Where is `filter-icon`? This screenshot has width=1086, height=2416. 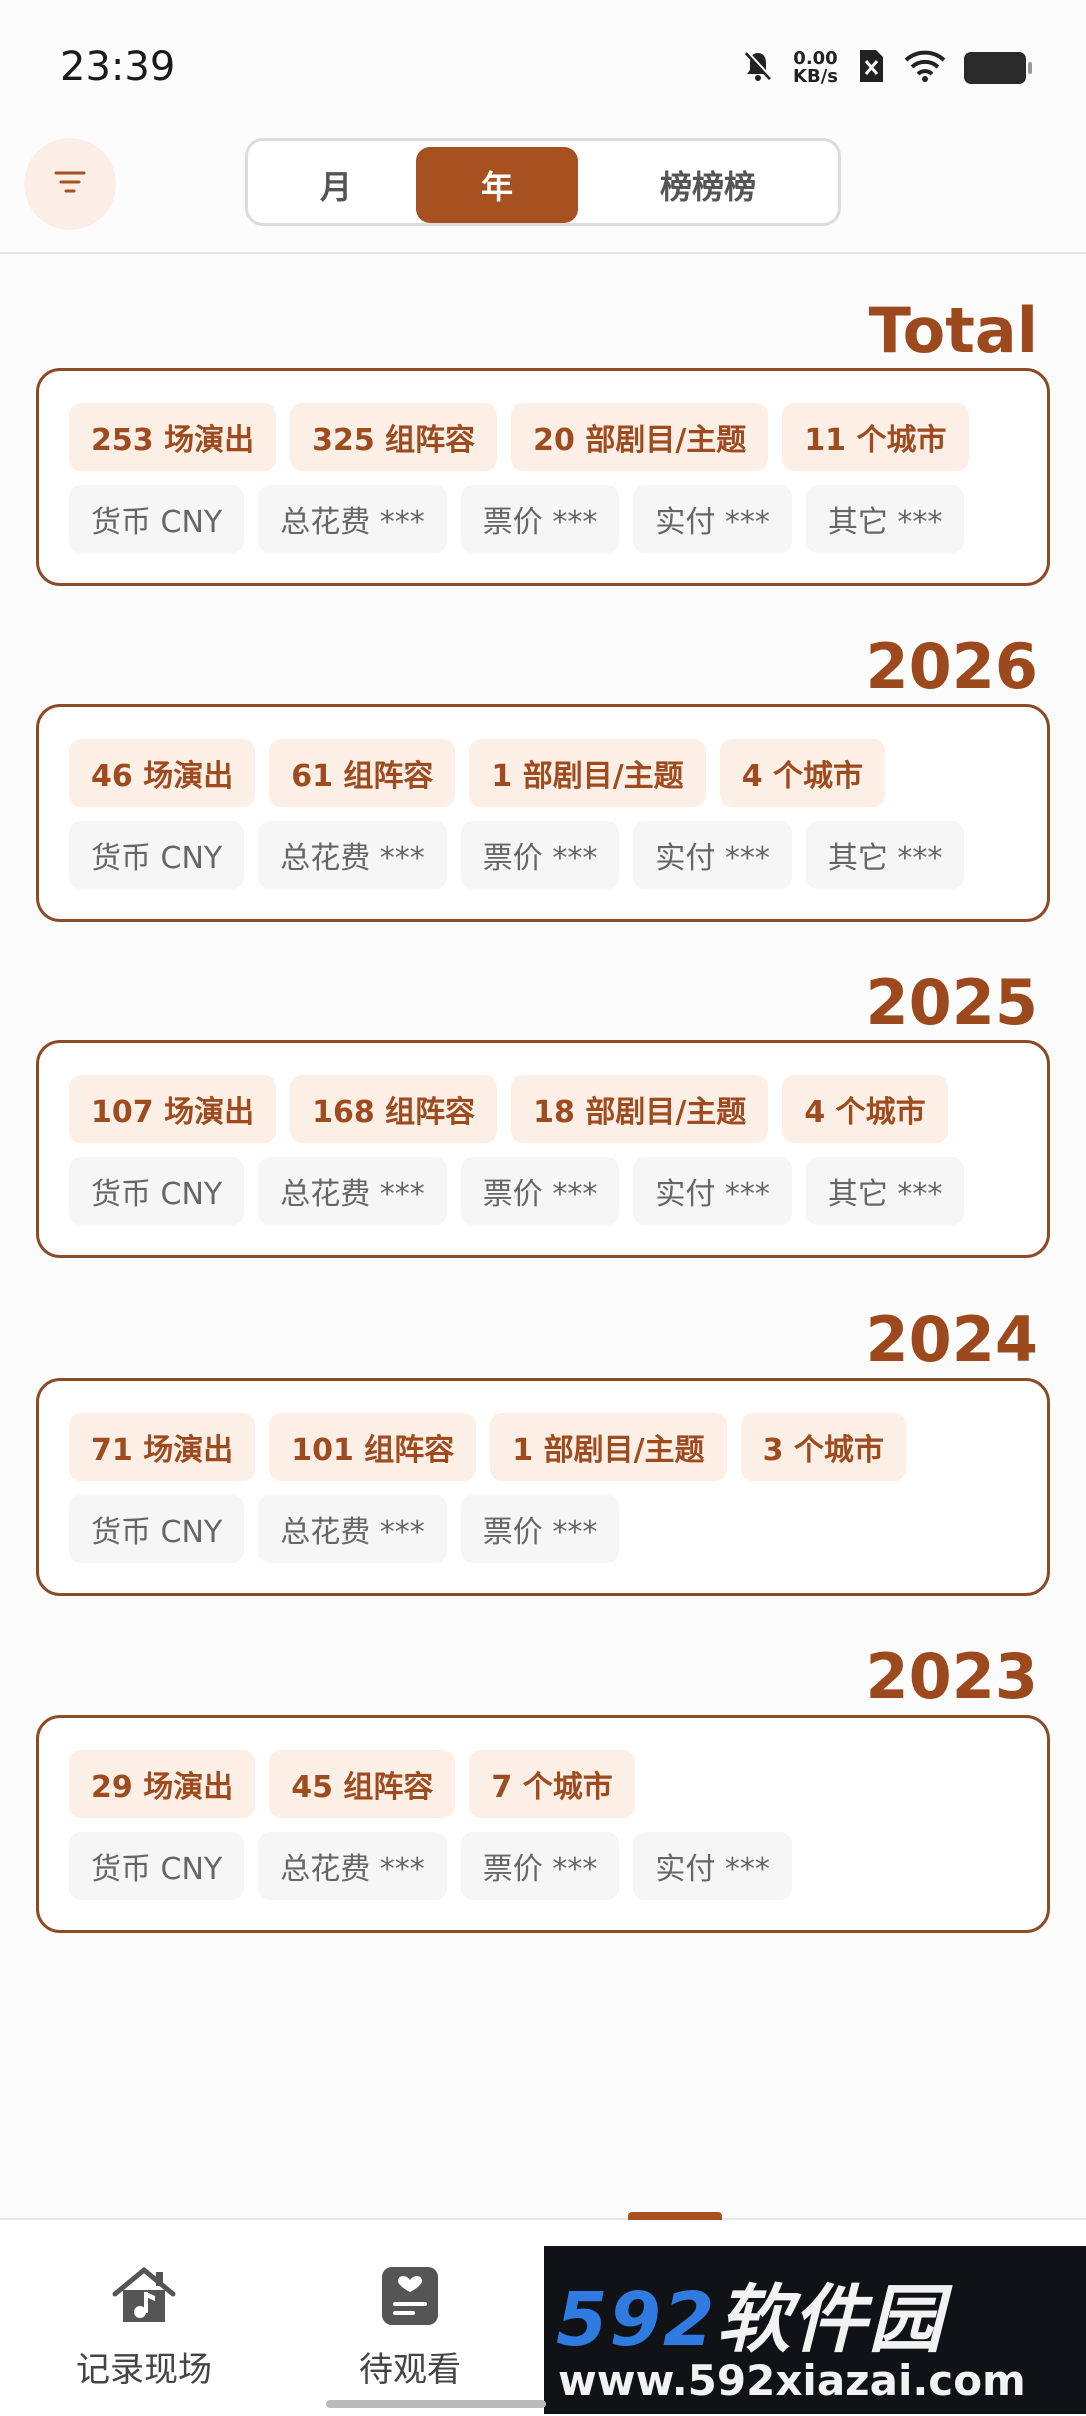 filter-icon is located at coordinates (70, 184).